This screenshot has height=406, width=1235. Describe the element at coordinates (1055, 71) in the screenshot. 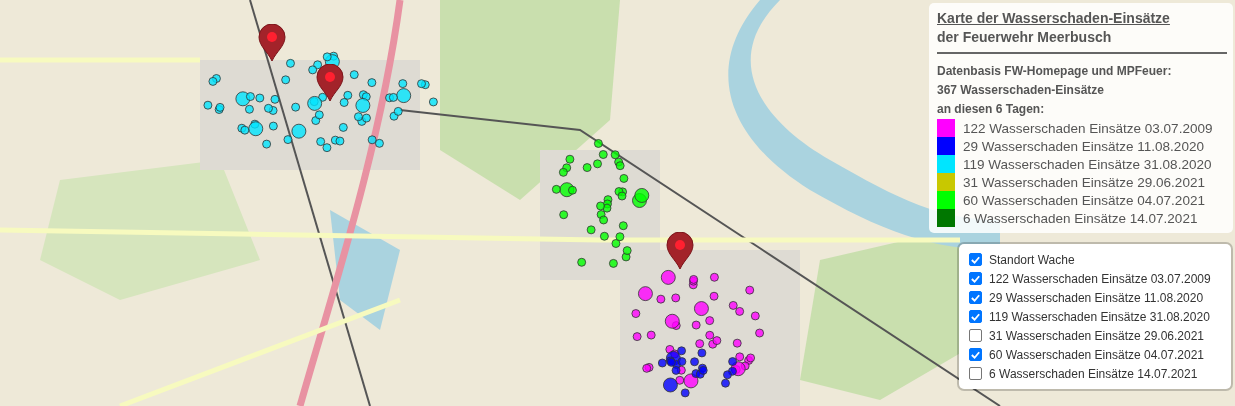

I see `legend-info: Datenbasis FW-Homepage und MPFeuer:` at that location.